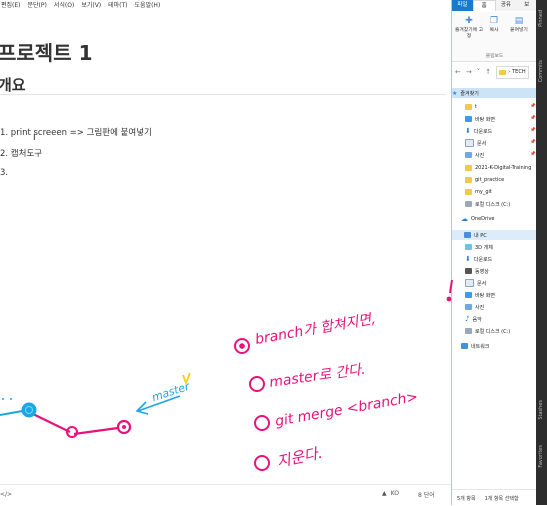 Image resolution: width=547 pixels, height=506 pixels. Describe the element at coordinates (455, 93) in the screenshot. I see `star-icon: ★` at that location.